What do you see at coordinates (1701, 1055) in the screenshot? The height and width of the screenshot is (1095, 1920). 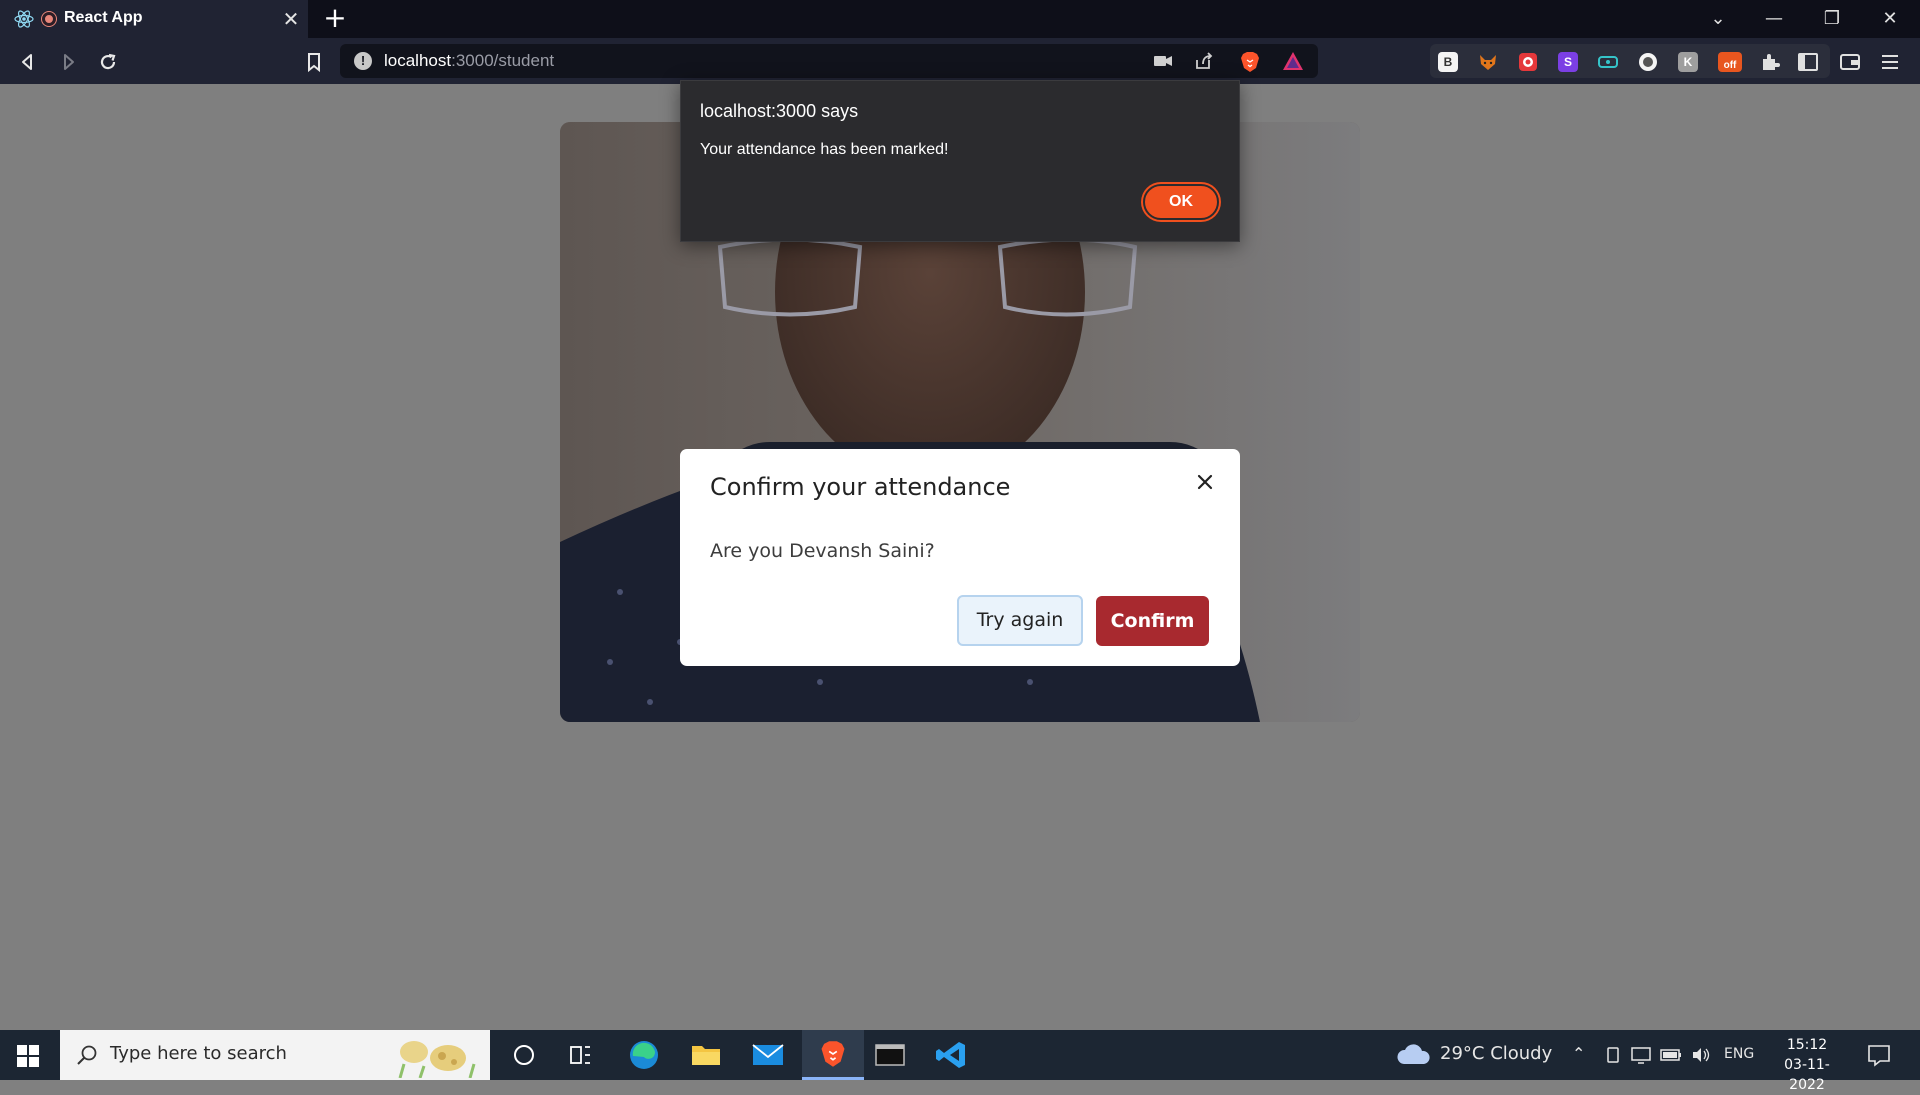 I see `volume-icon` at bounding box center [1701, 1055].